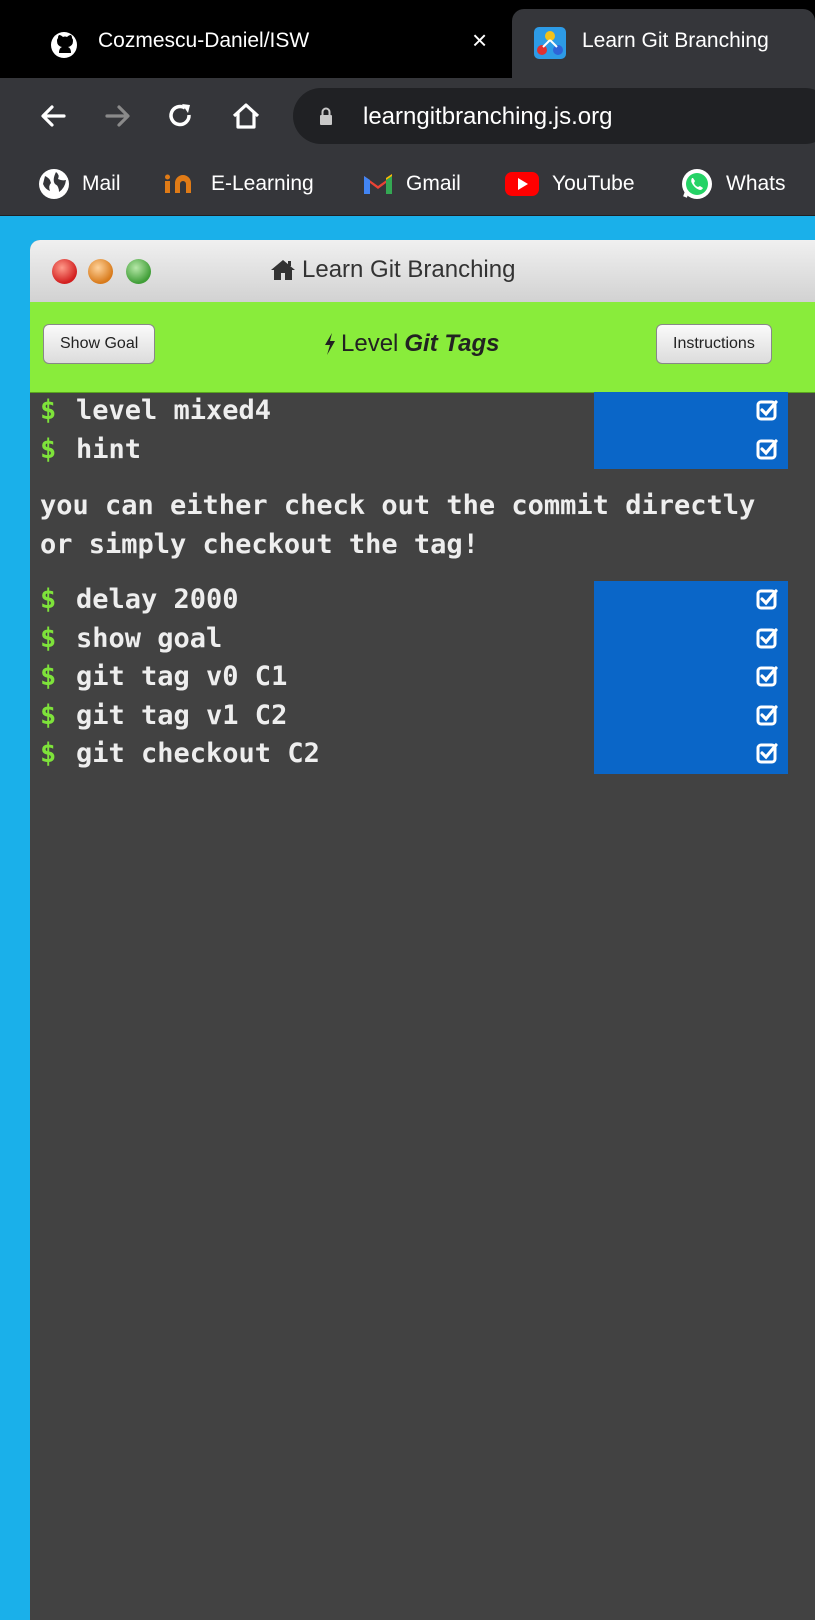  What do you see at coordinates (64, 271) in the screenshot?
I see `window-close-button` at bounding box center [64, 271].